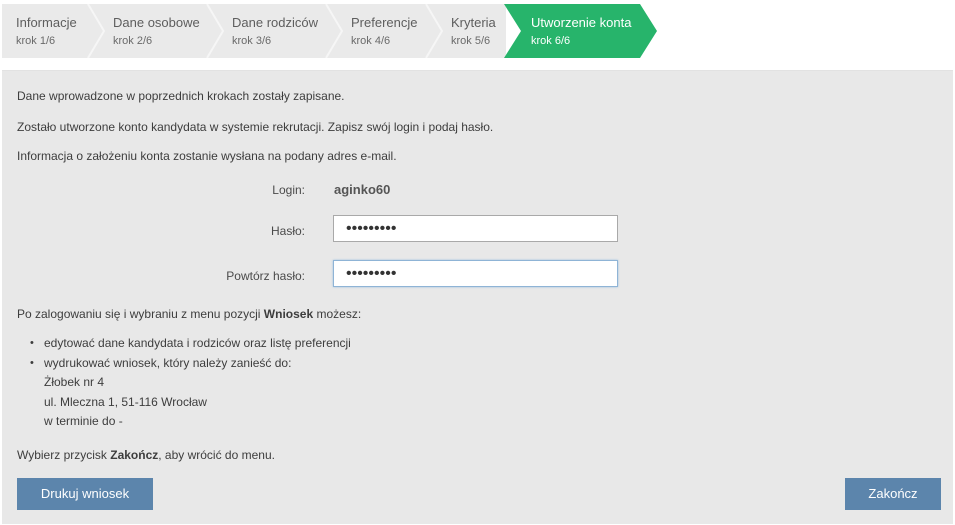  What do you see at coordinates (473, 22) in the screenshot?
I see `step-title: Kryteria` at bounding box center [473, 22].